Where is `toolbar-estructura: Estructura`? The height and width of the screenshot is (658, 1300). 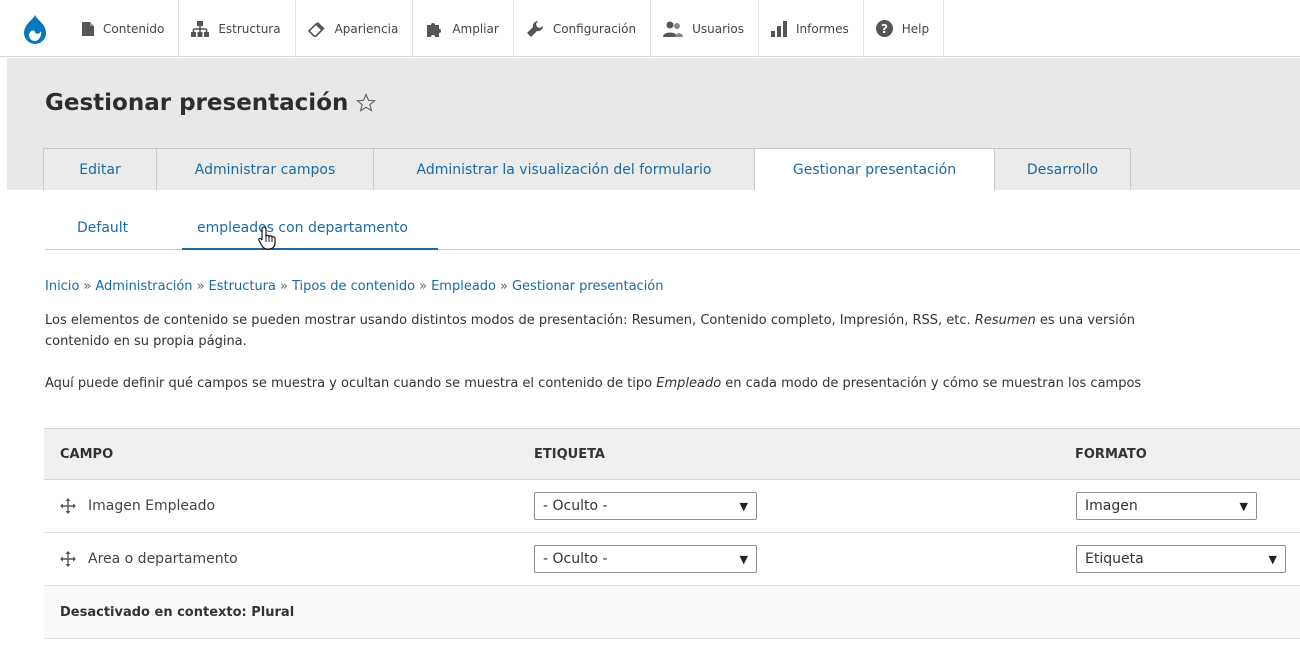 toolbar-estructura: Estructura is located at coordinates (237, 28).